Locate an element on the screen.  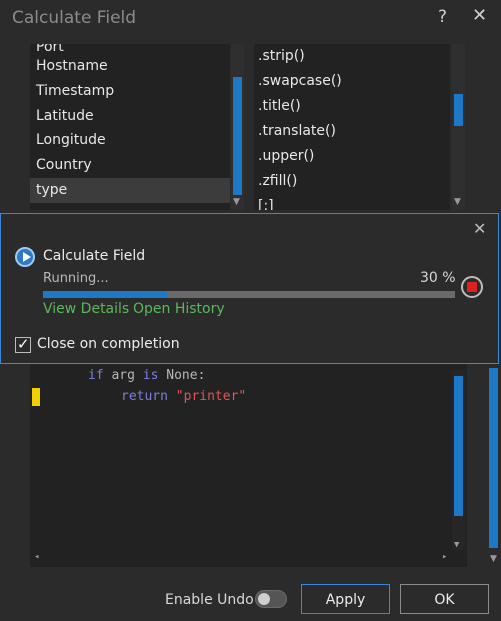
scroll-left-arrow-icon: ◂ is located at coordinates (36, 557).